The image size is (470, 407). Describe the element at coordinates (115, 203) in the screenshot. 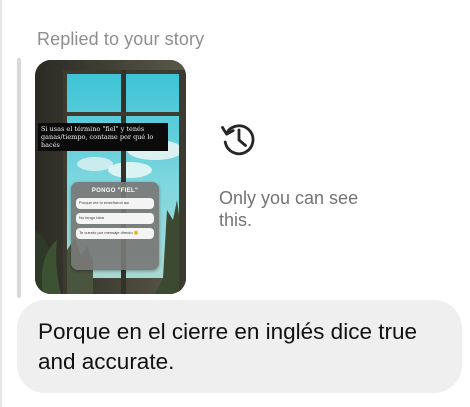

I see `poll-option: Porque me lo enseñaron así` at that location.